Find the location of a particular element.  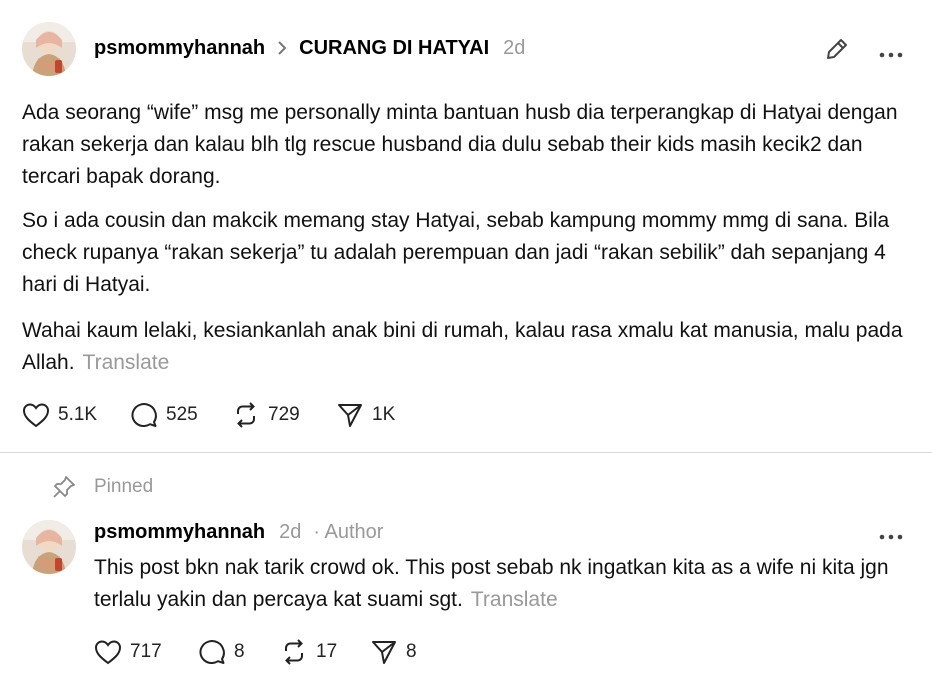

author-badge: · Author is located at coordinates (348, 531).